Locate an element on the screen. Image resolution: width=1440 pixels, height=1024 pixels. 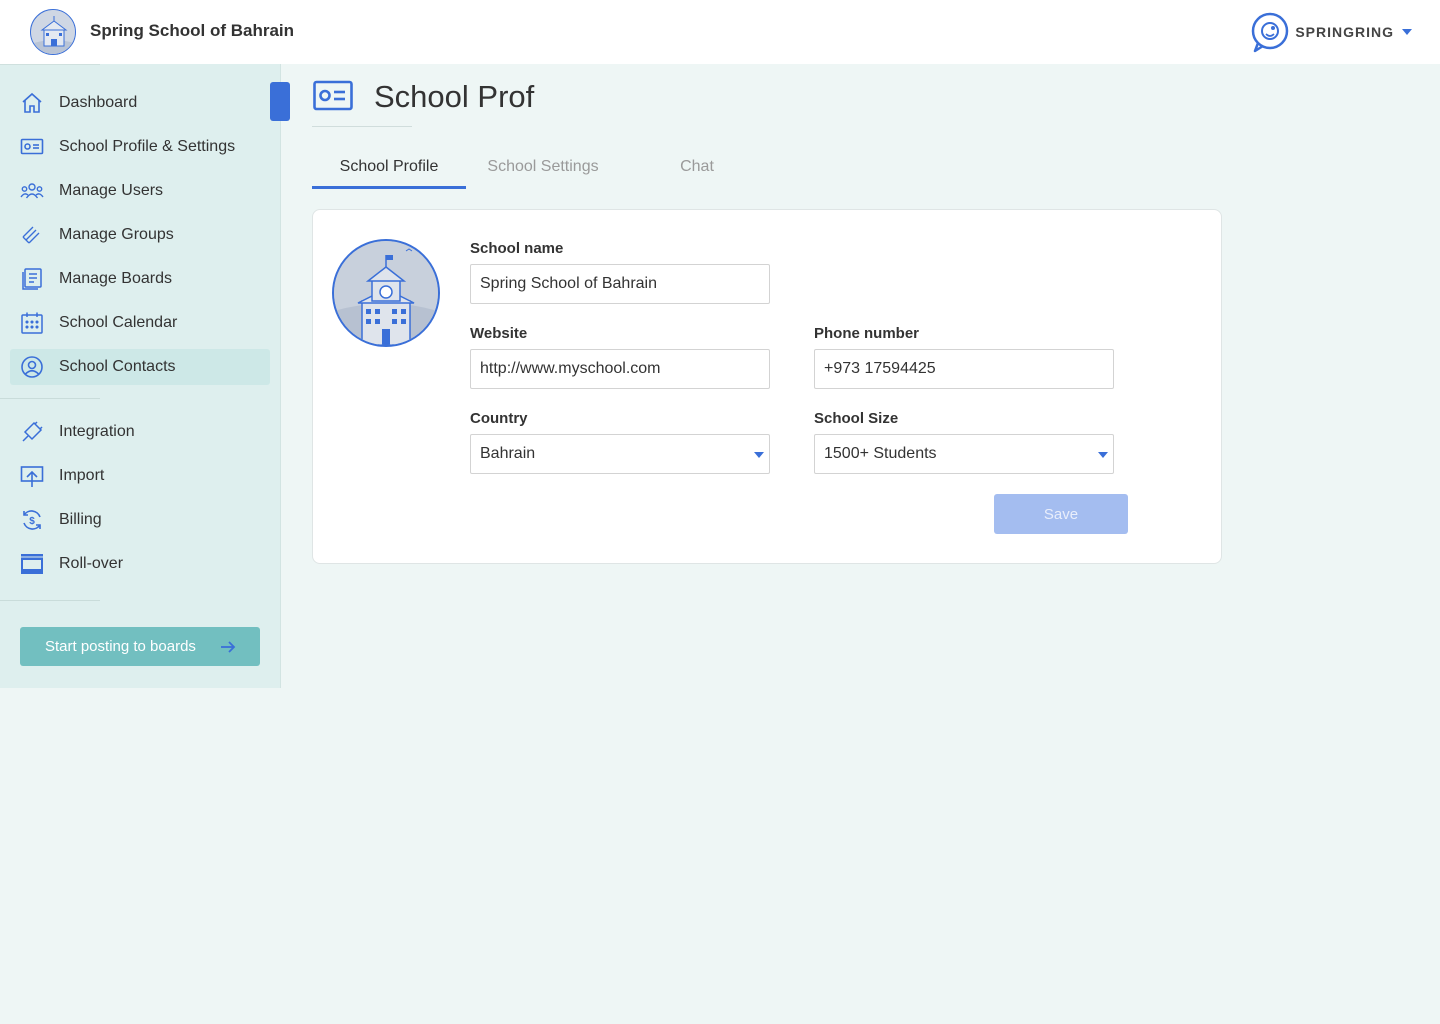
school-size-label: School Size is located at coordinates (856, 418).